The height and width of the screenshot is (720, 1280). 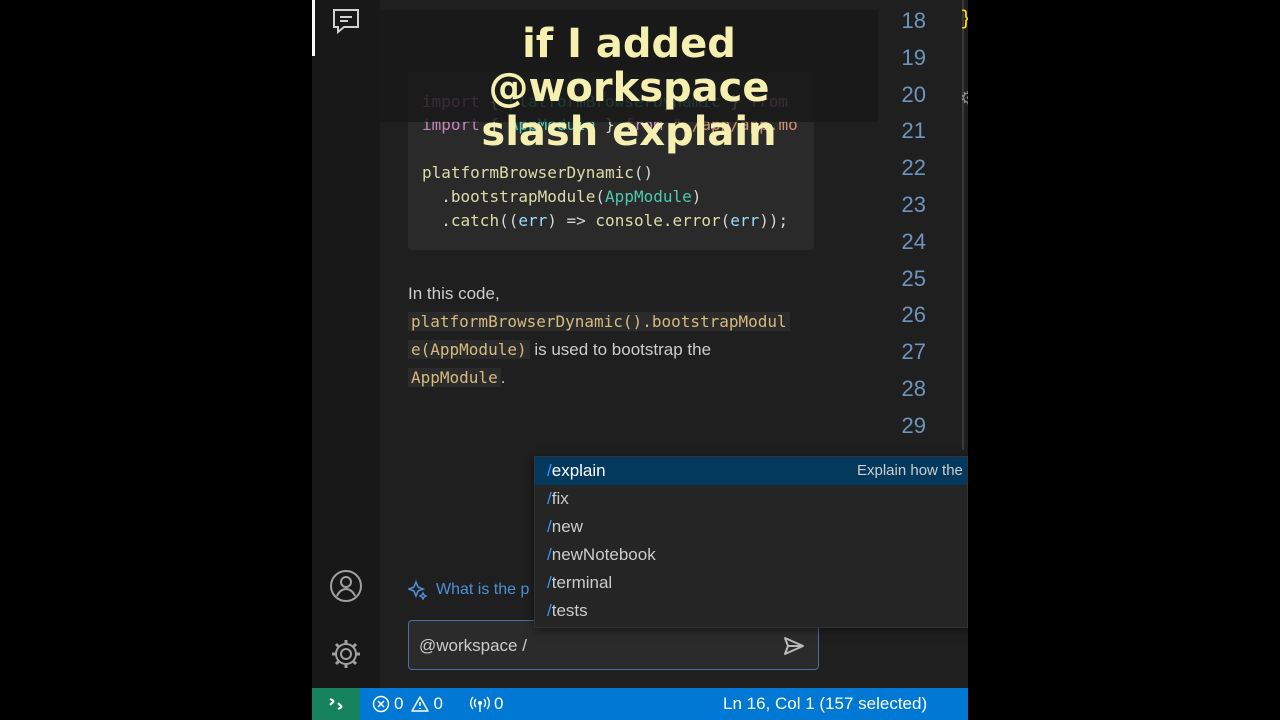 What do you see at coordinates (751, 583) in the screenshot?
I see `command-terminal: /terminal` at bounding box center [751, 583].